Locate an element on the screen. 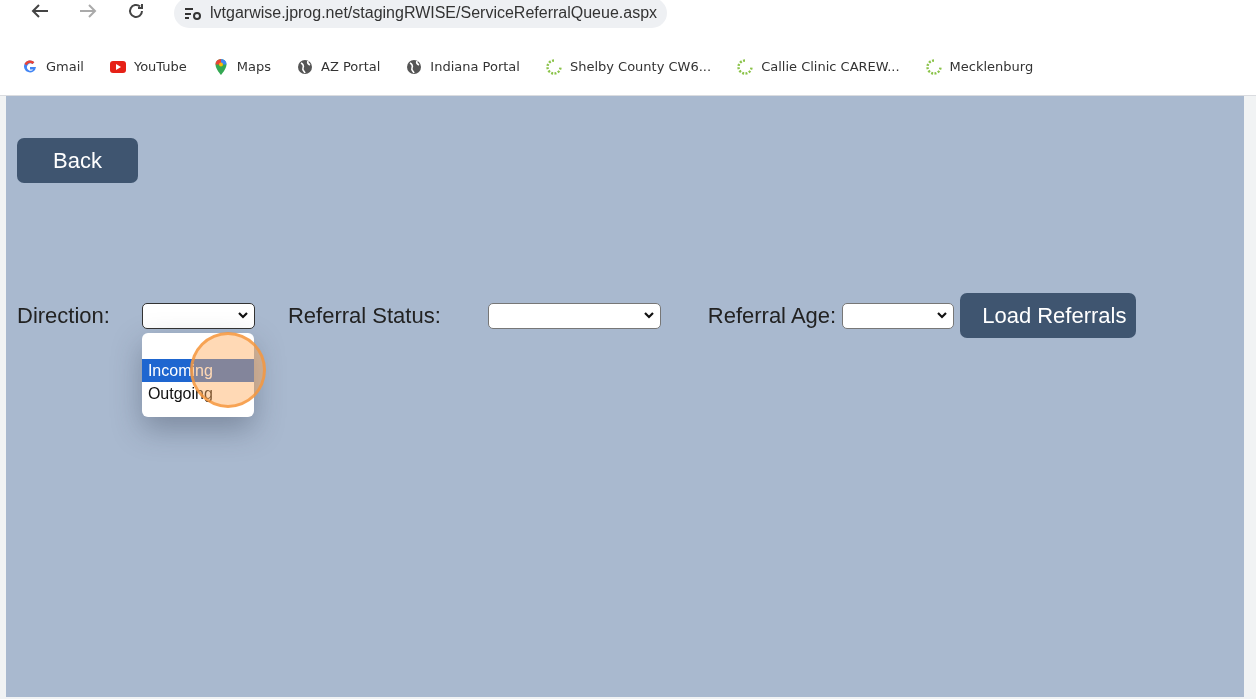 The image size is (1256, 699). reload-icon is located at coordinates (136, 11).